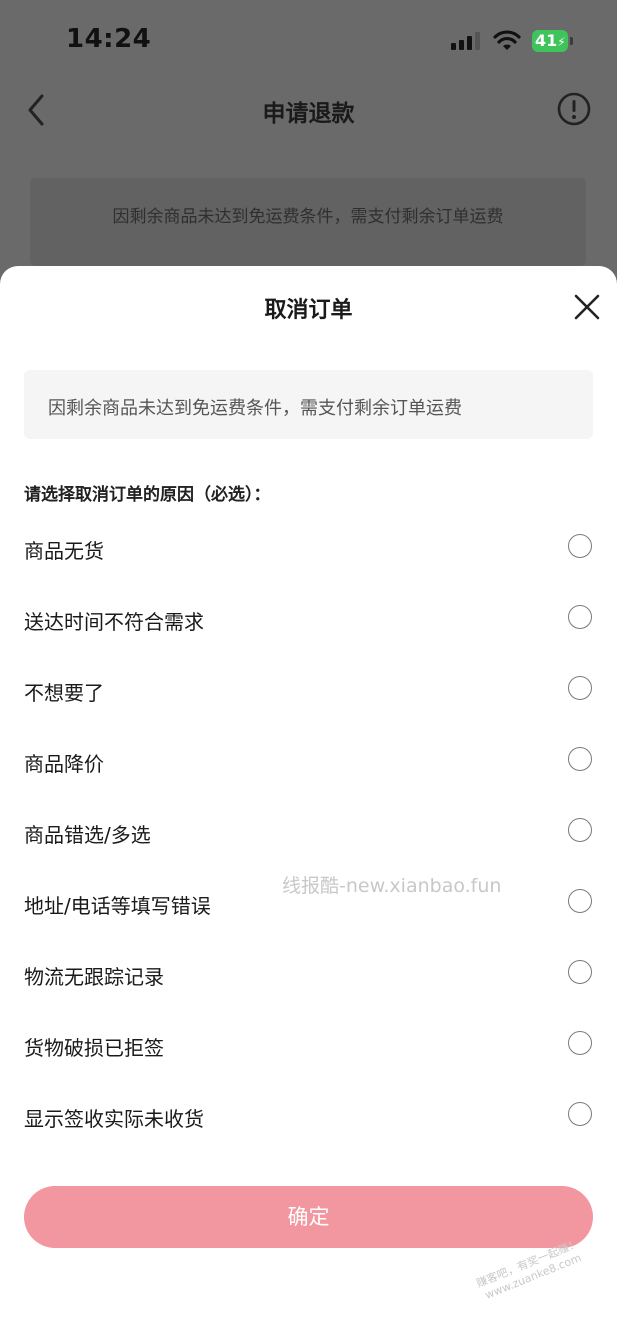 This screenshot has width=617, height=1334. What do you see at coordinates (109, 39) in the screenshot?
I see `status-time: 14:24` at bounding box center [109, 39].